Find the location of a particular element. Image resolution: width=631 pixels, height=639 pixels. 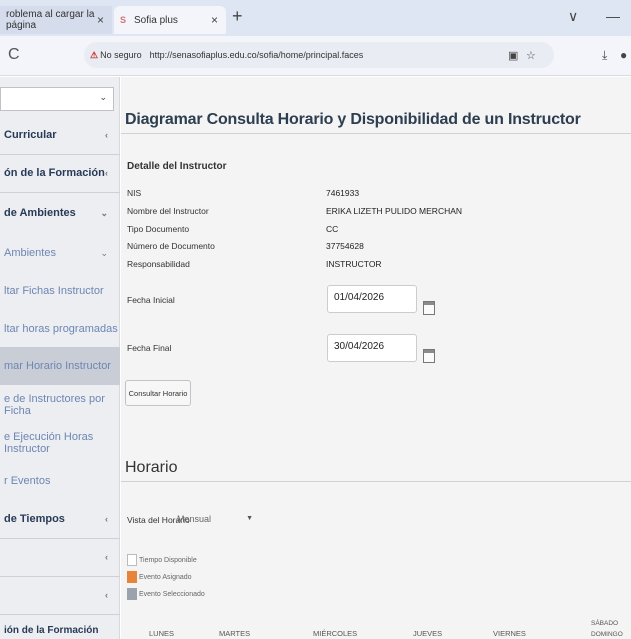

end-date-label: Fecha Final is located at coordinates (149, 348).